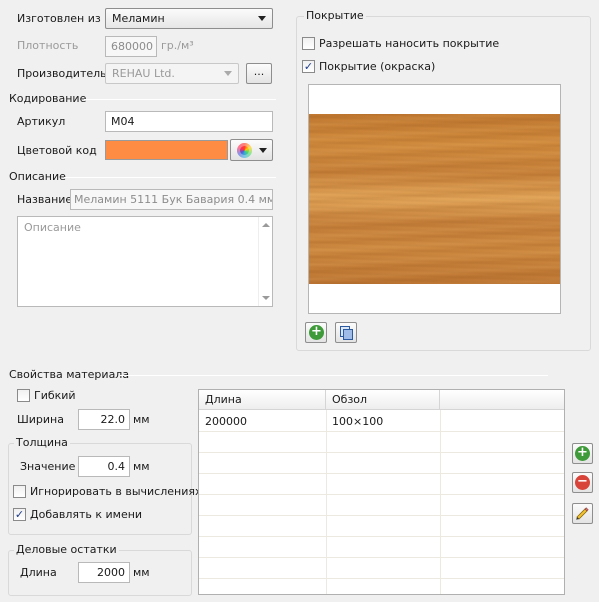 The height and width of the screenshot is (602, 599). Describe the element at coordinates (377, 66) in the screenshot. I see `coating-paint-label: Покрытие (окраска)` at that location.